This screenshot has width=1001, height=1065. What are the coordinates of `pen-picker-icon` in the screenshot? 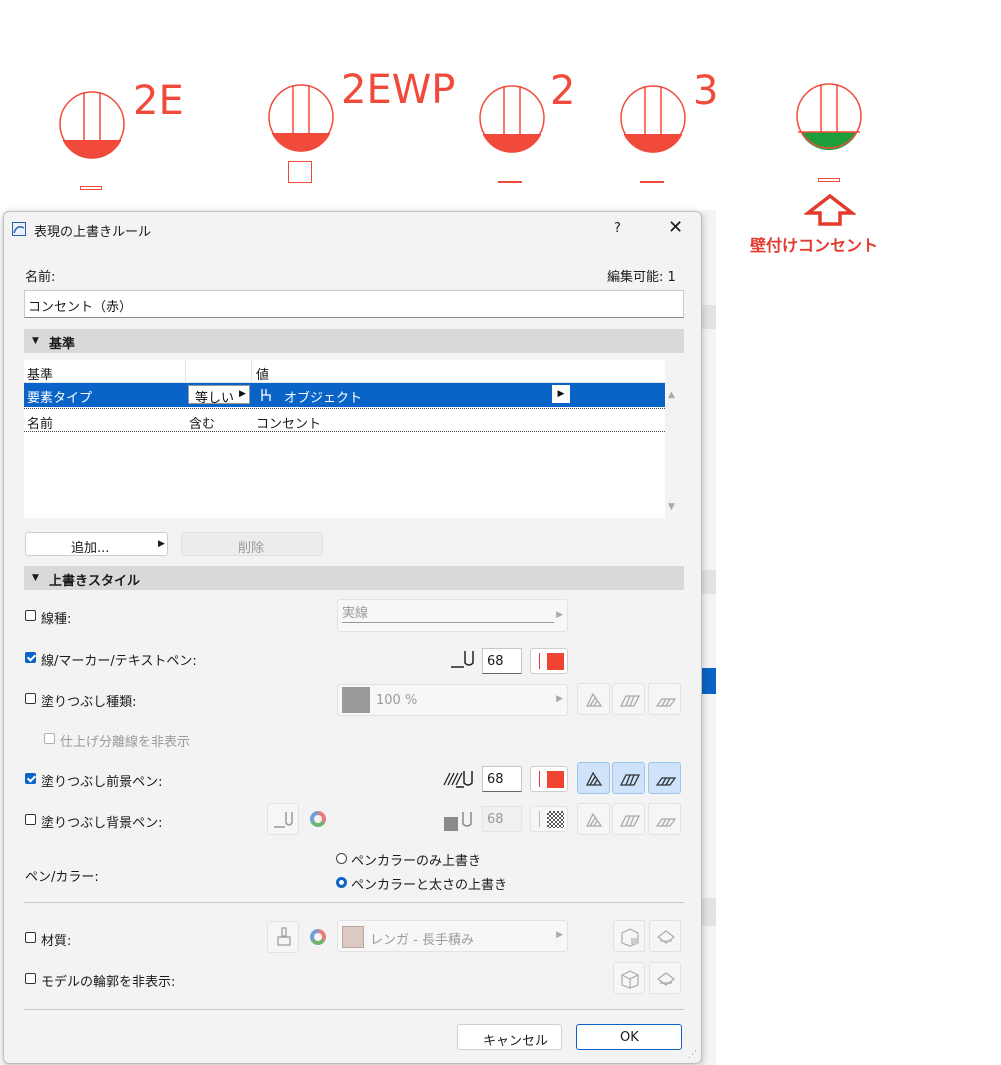 It's located at (283, 819).